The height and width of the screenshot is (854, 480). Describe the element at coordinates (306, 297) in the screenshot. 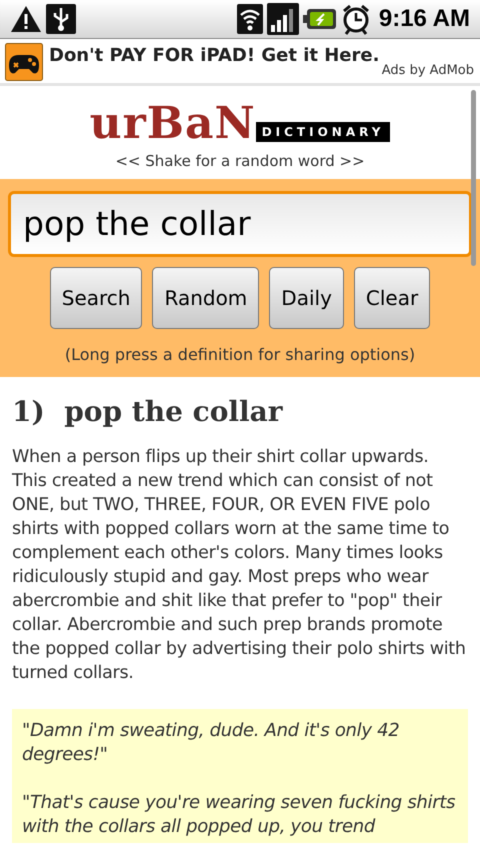

I see `action-button: Daily` at that location.